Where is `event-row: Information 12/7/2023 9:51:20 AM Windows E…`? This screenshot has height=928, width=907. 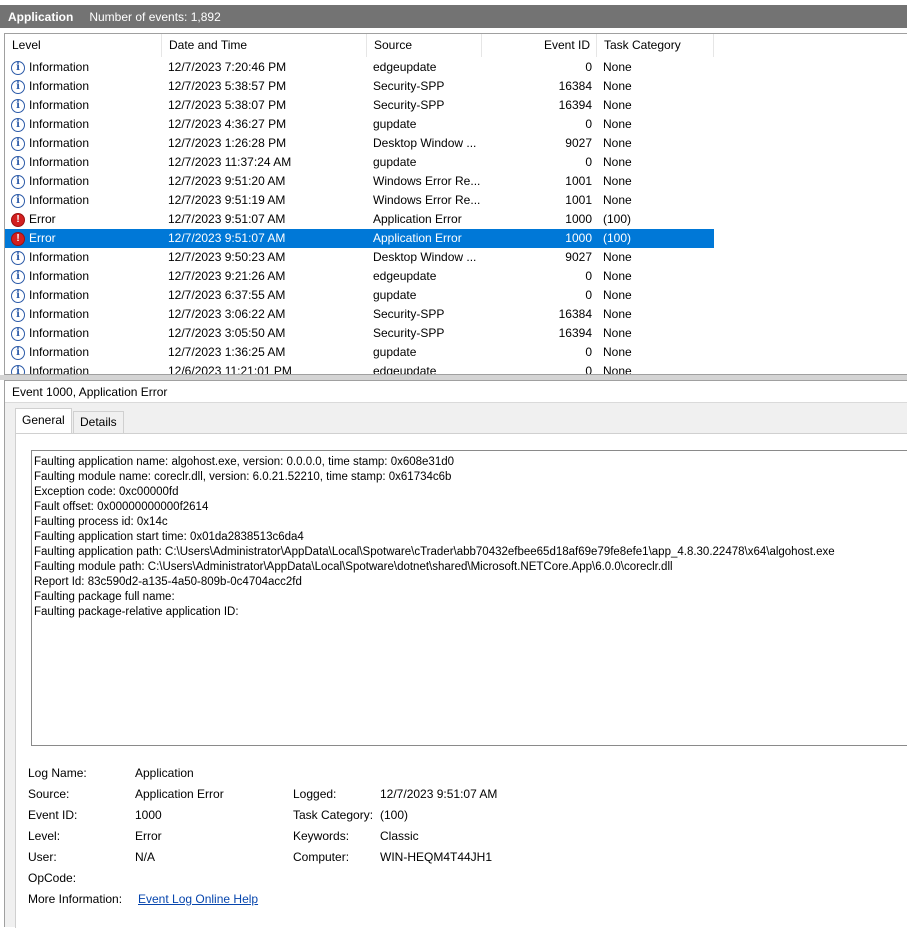 event-row: Information 12/7/2023 9:51:20 AM Windows E… is located at coordinates (456, 181).